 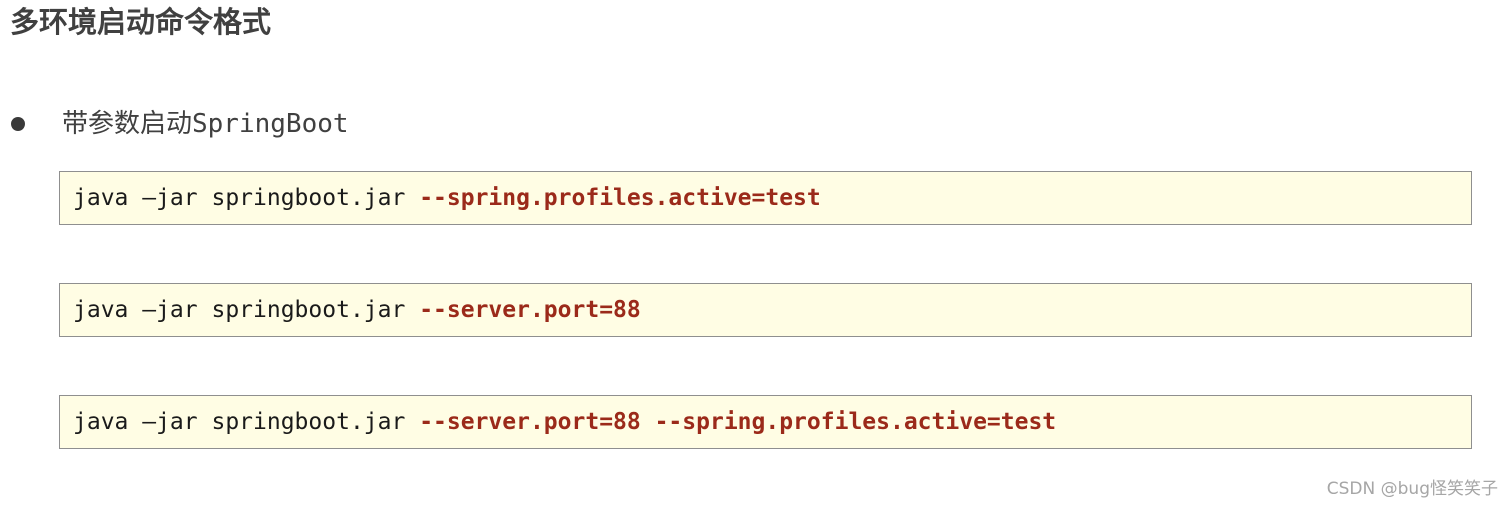 I want to click on code-args: --spring.profiles.active=test, so click(x=620, y=198).